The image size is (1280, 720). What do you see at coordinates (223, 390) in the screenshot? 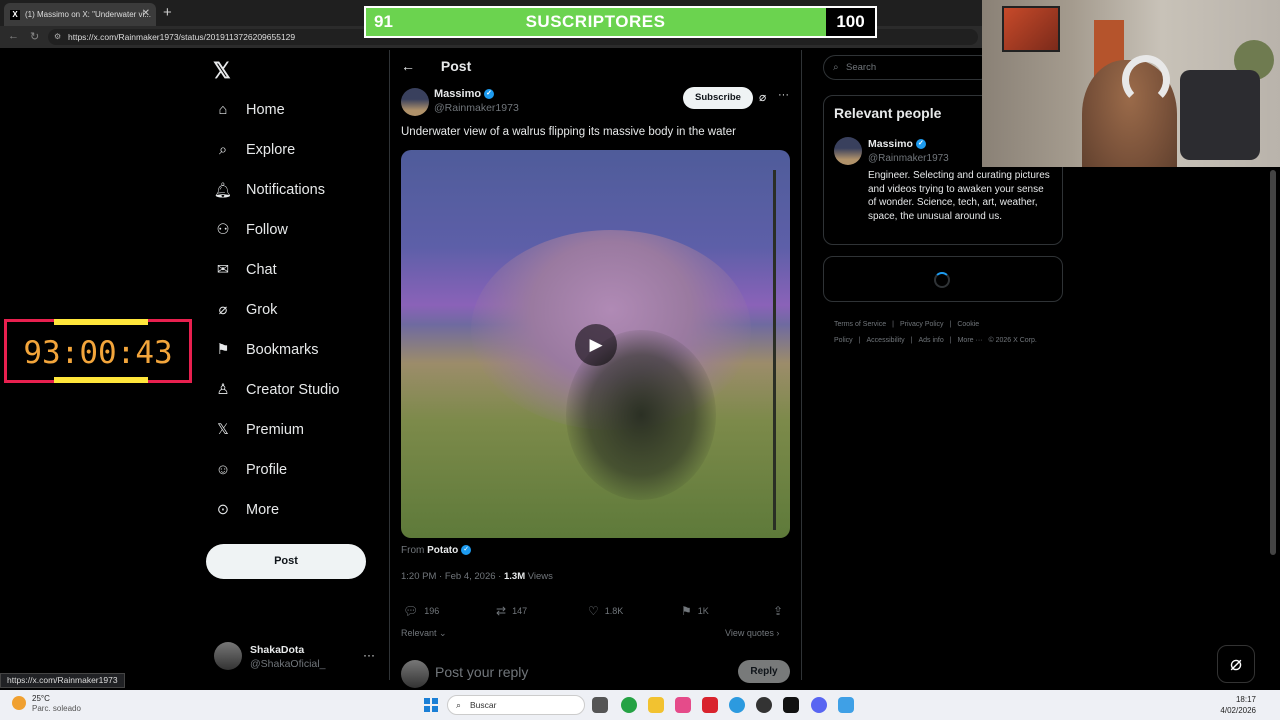
I see `creator-icon: ♙` at bounding box center [223, 390].